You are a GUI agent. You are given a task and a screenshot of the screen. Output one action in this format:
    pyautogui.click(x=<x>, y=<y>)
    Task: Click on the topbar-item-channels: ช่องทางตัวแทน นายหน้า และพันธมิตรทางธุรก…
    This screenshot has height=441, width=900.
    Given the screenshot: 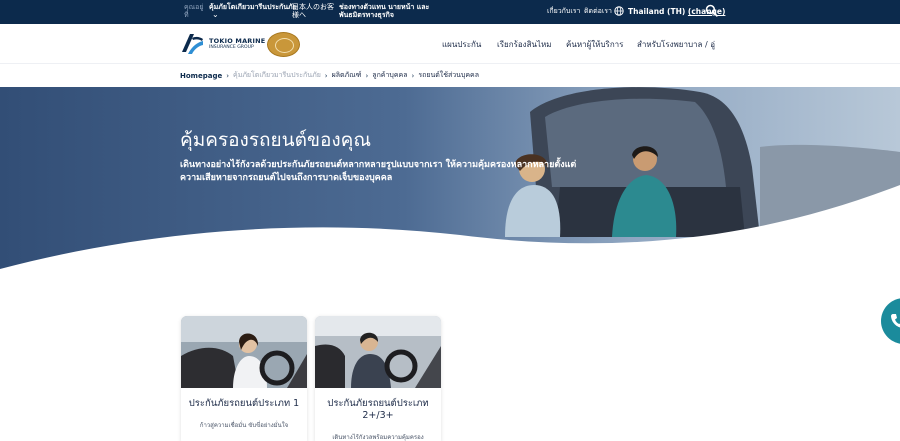 What is the action you would take?
    pyautogui.click(x=394, y=11)
    